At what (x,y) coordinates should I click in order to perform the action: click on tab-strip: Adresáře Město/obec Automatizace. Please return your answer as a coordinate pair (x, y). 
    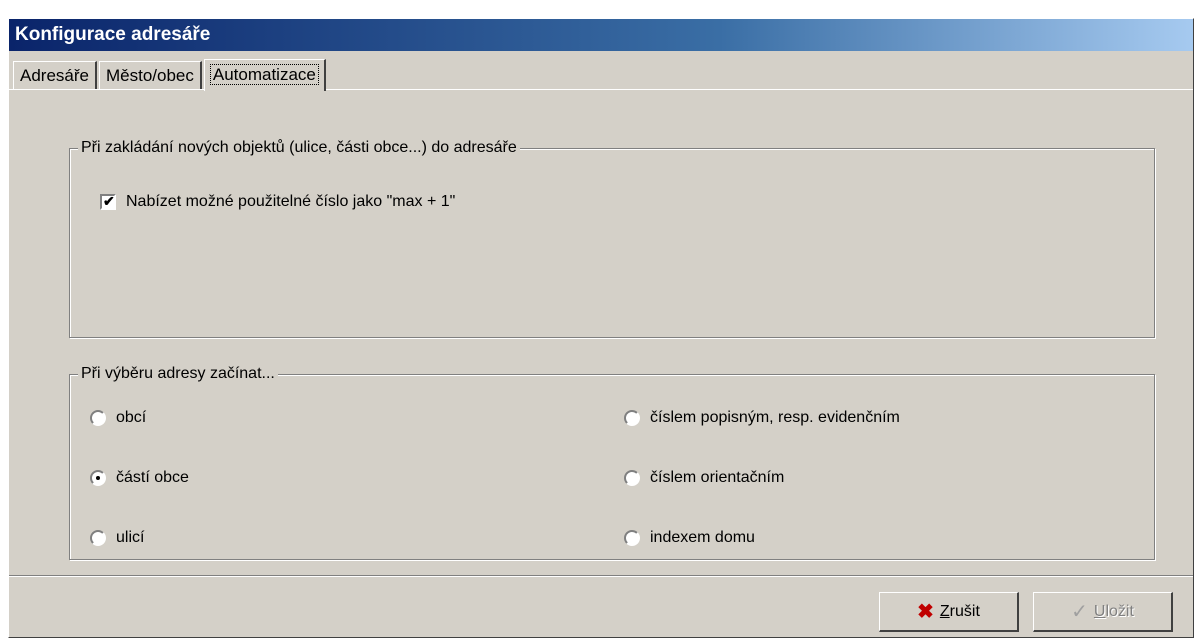
    Looking at the image, I should click on (170, 75).